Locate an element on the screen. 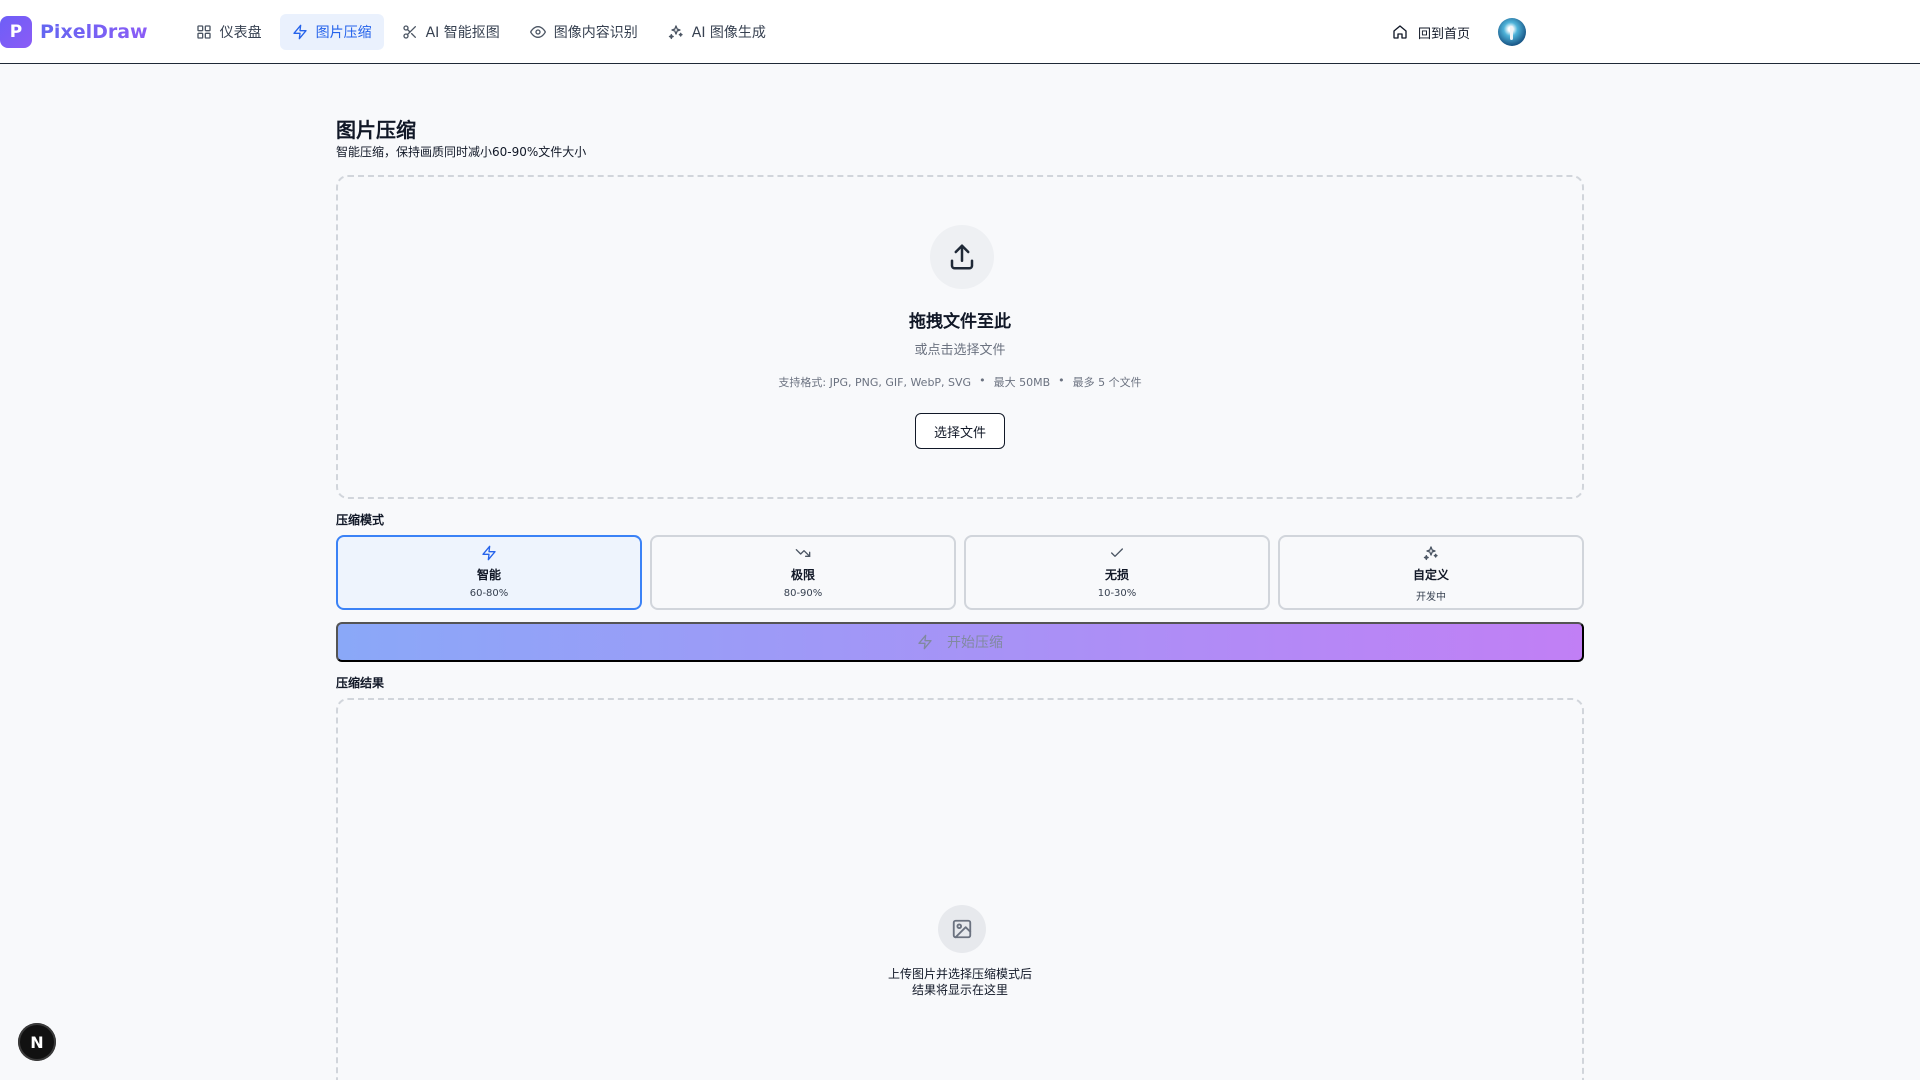 Image resolution: width=1920 pixels, height=1080 pixels. mode-range: 开发中 is located at coordinates (1431, 597).